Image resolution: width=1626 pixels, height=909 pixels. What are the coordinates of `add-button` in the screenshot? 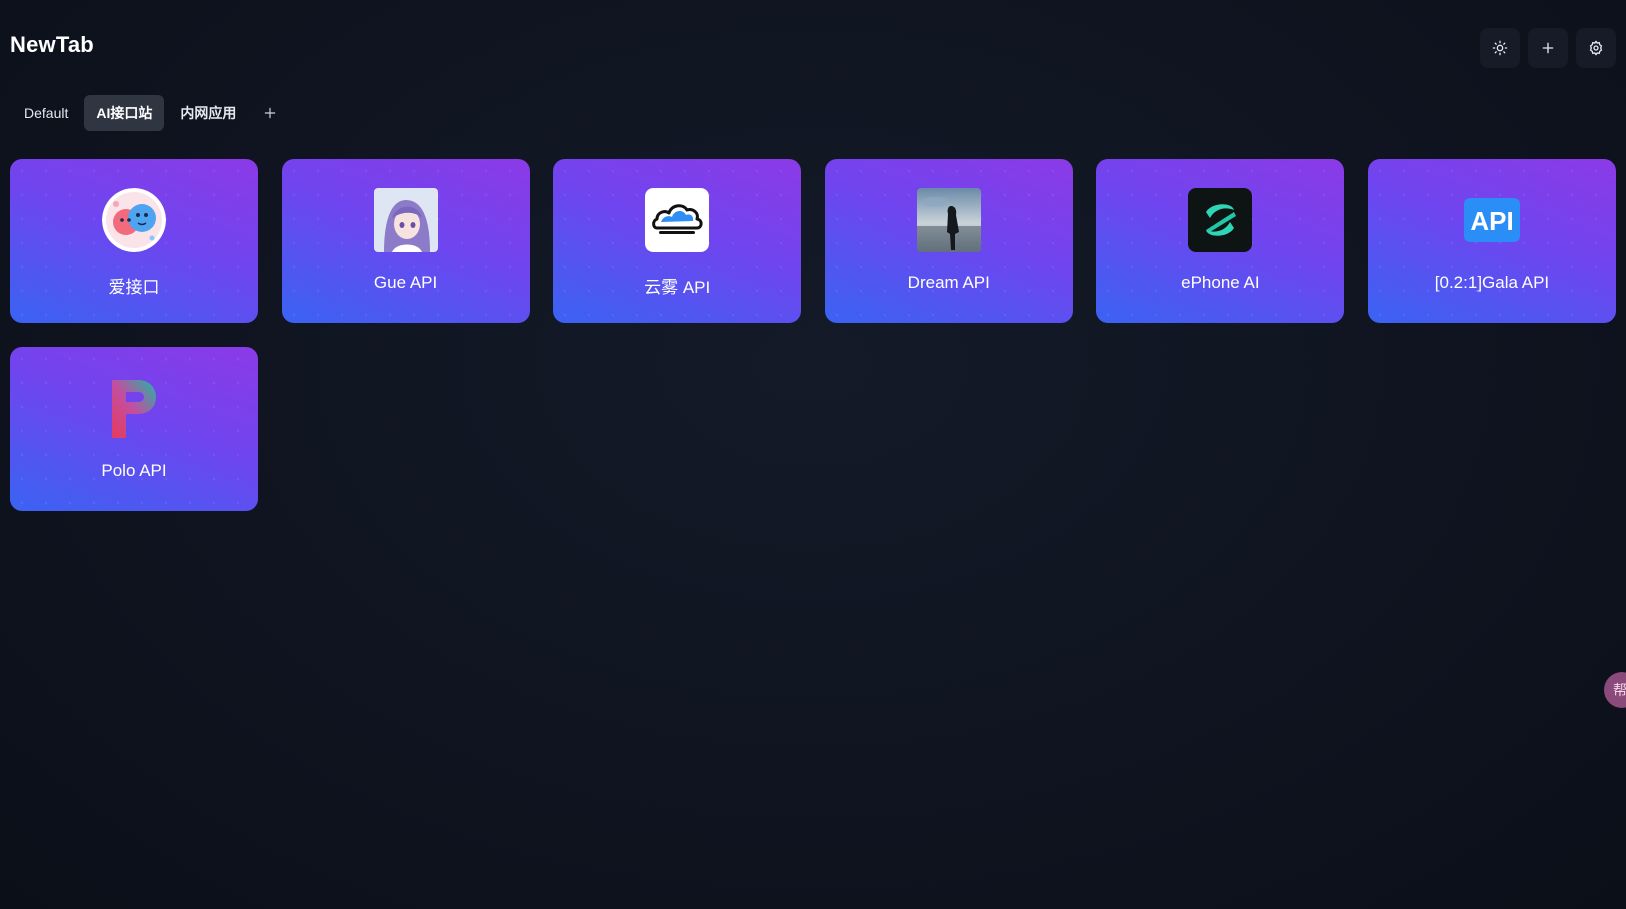 It's located at (1548, 48).